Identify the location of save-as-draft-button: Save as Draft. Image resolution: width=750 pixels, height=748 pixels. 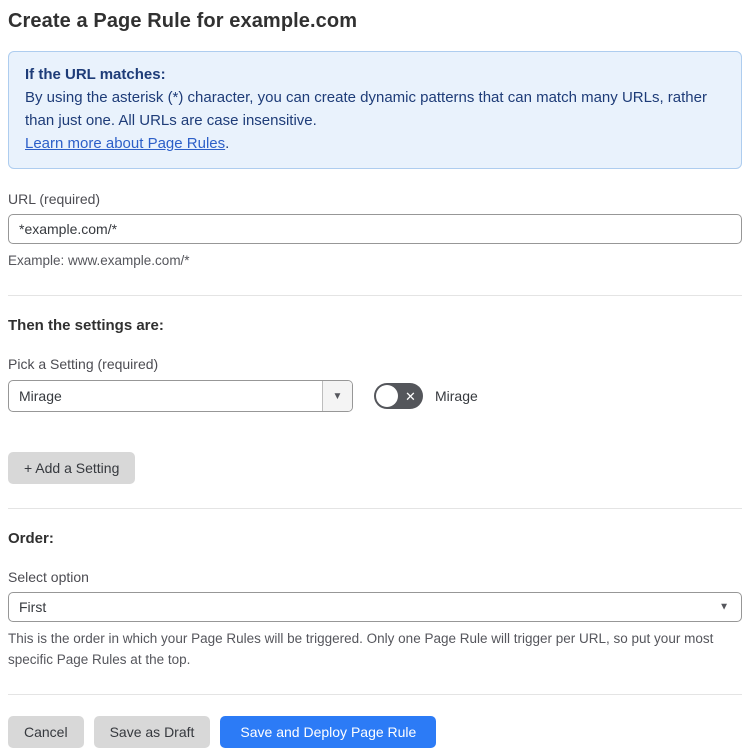
(152, 732).